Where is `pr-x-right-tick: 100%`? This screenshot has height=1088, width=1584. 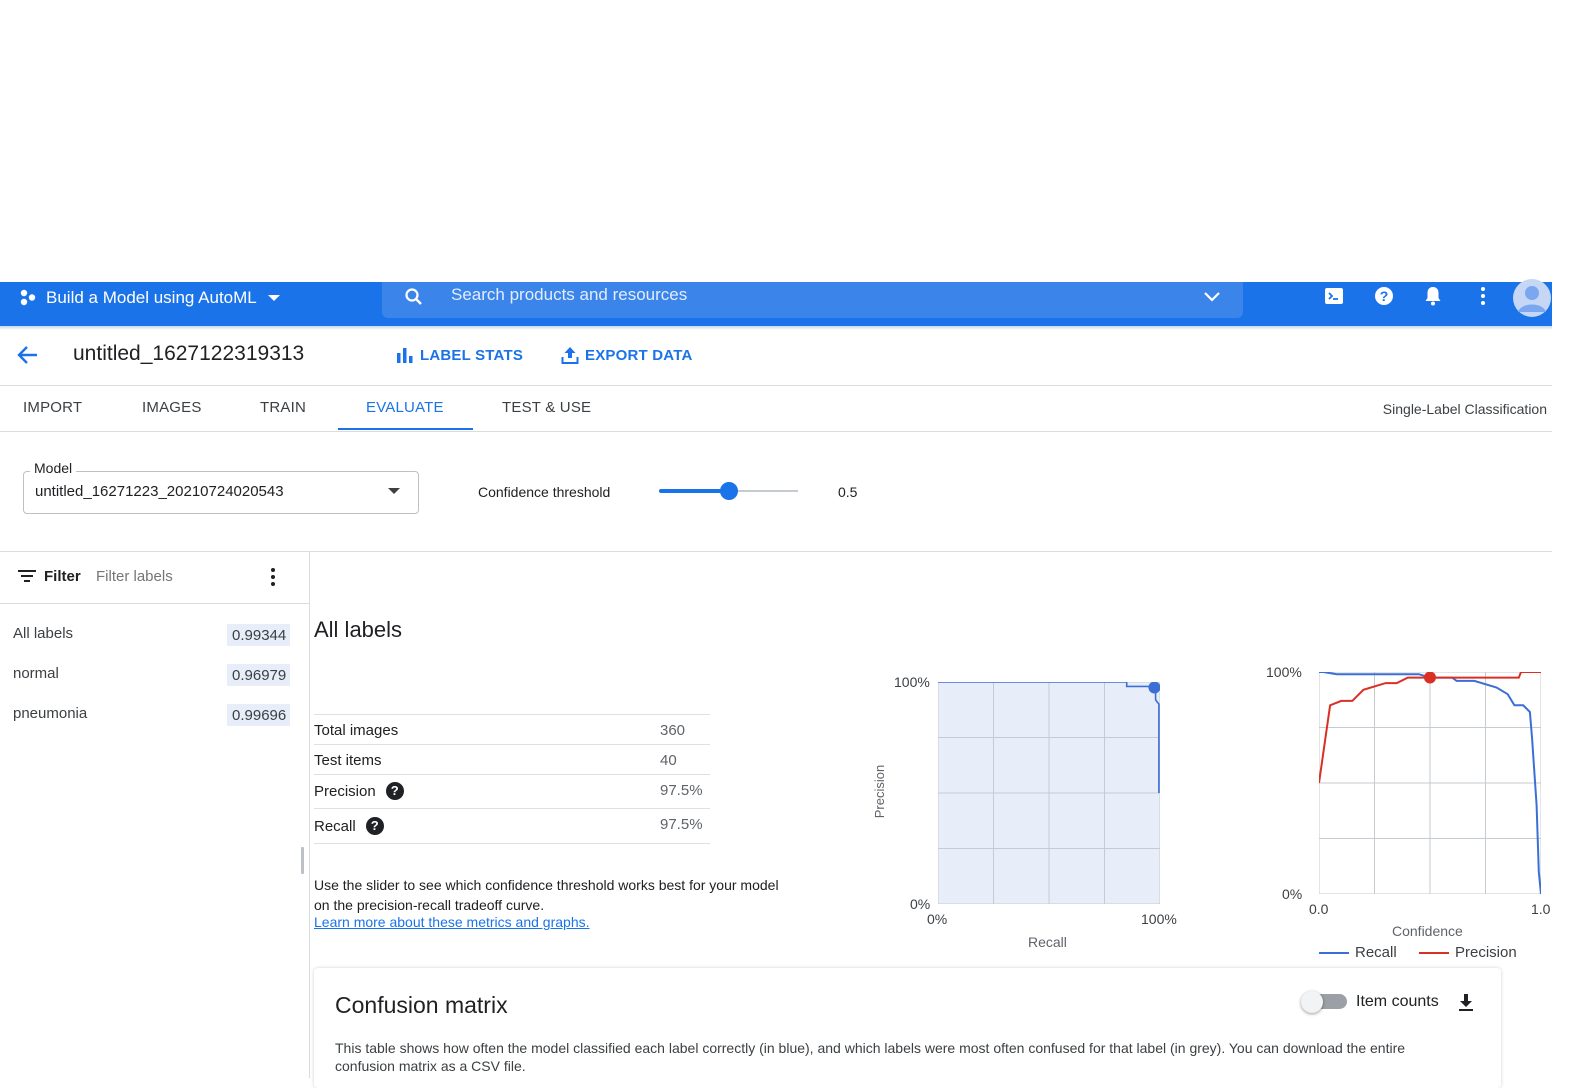
pr-x-right-tick: 100% is located at coordinates (1159, 919).